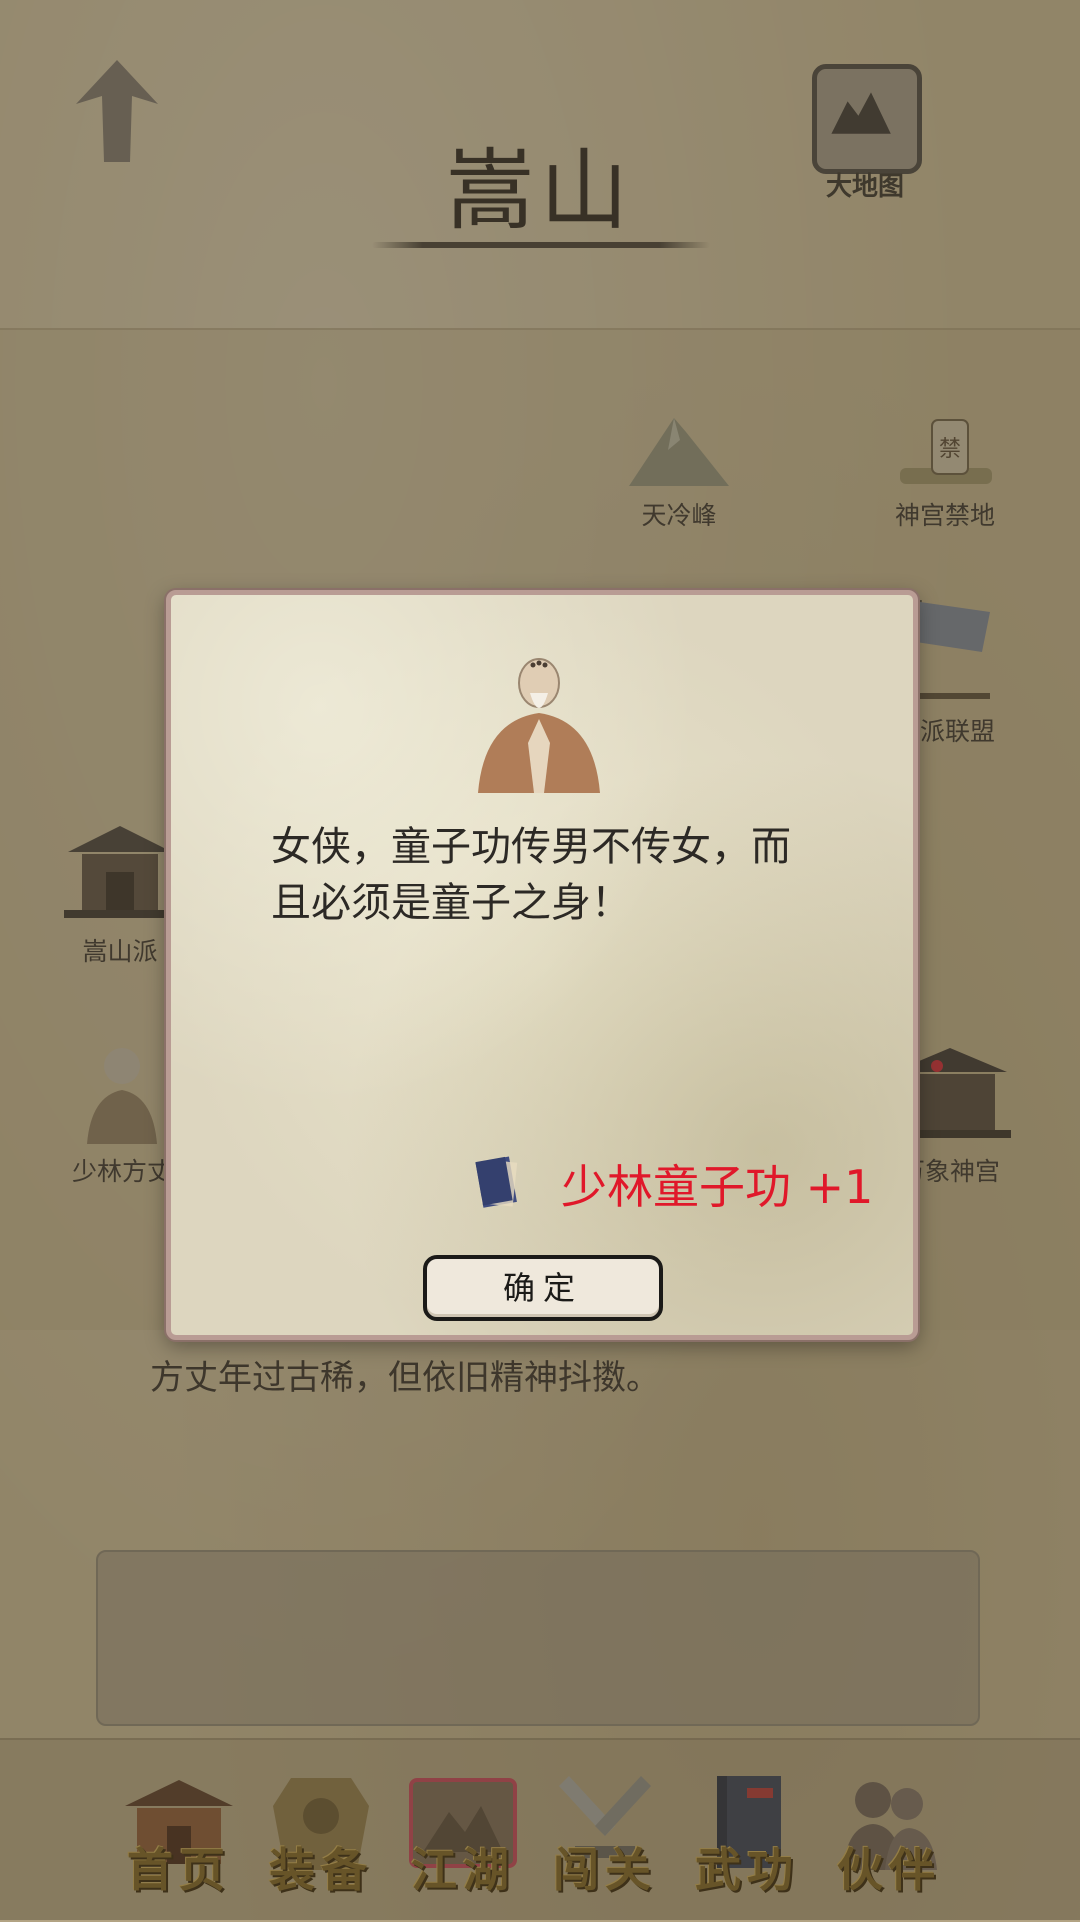  What do you see at coordinates (539, 725) in the screenshot?
I see `monk-portrait-icon` at bounding box center [539, 725].